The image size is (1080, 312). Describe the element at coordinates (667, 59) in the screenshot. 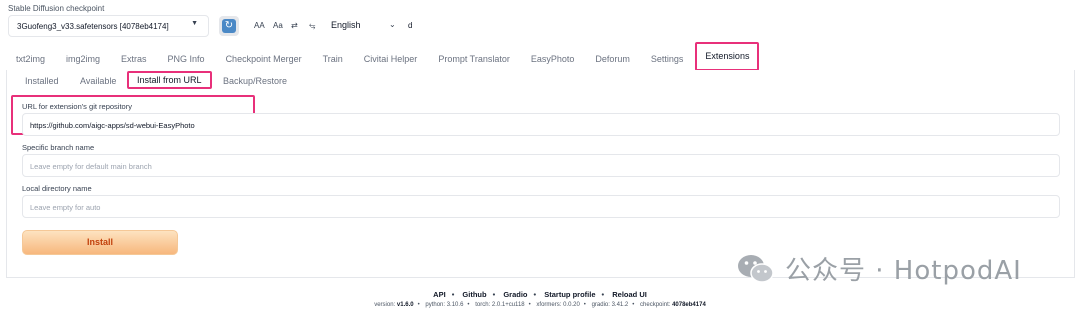

I see `tab-settings: Settings` at that location.